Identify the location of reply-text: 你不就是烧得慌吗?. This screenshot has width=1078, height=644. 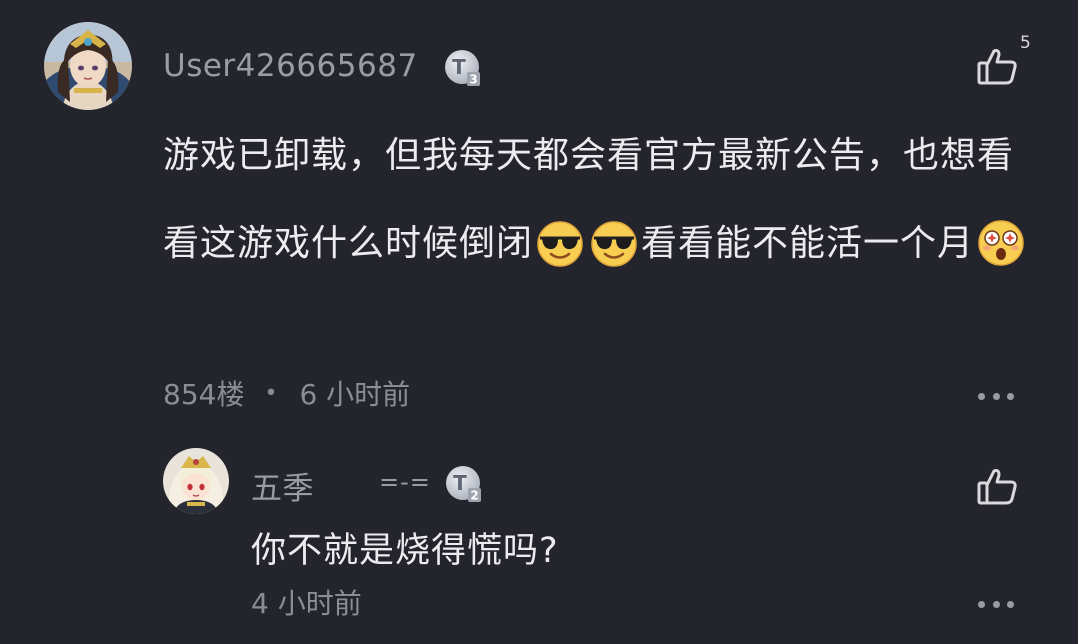
(405, 551).